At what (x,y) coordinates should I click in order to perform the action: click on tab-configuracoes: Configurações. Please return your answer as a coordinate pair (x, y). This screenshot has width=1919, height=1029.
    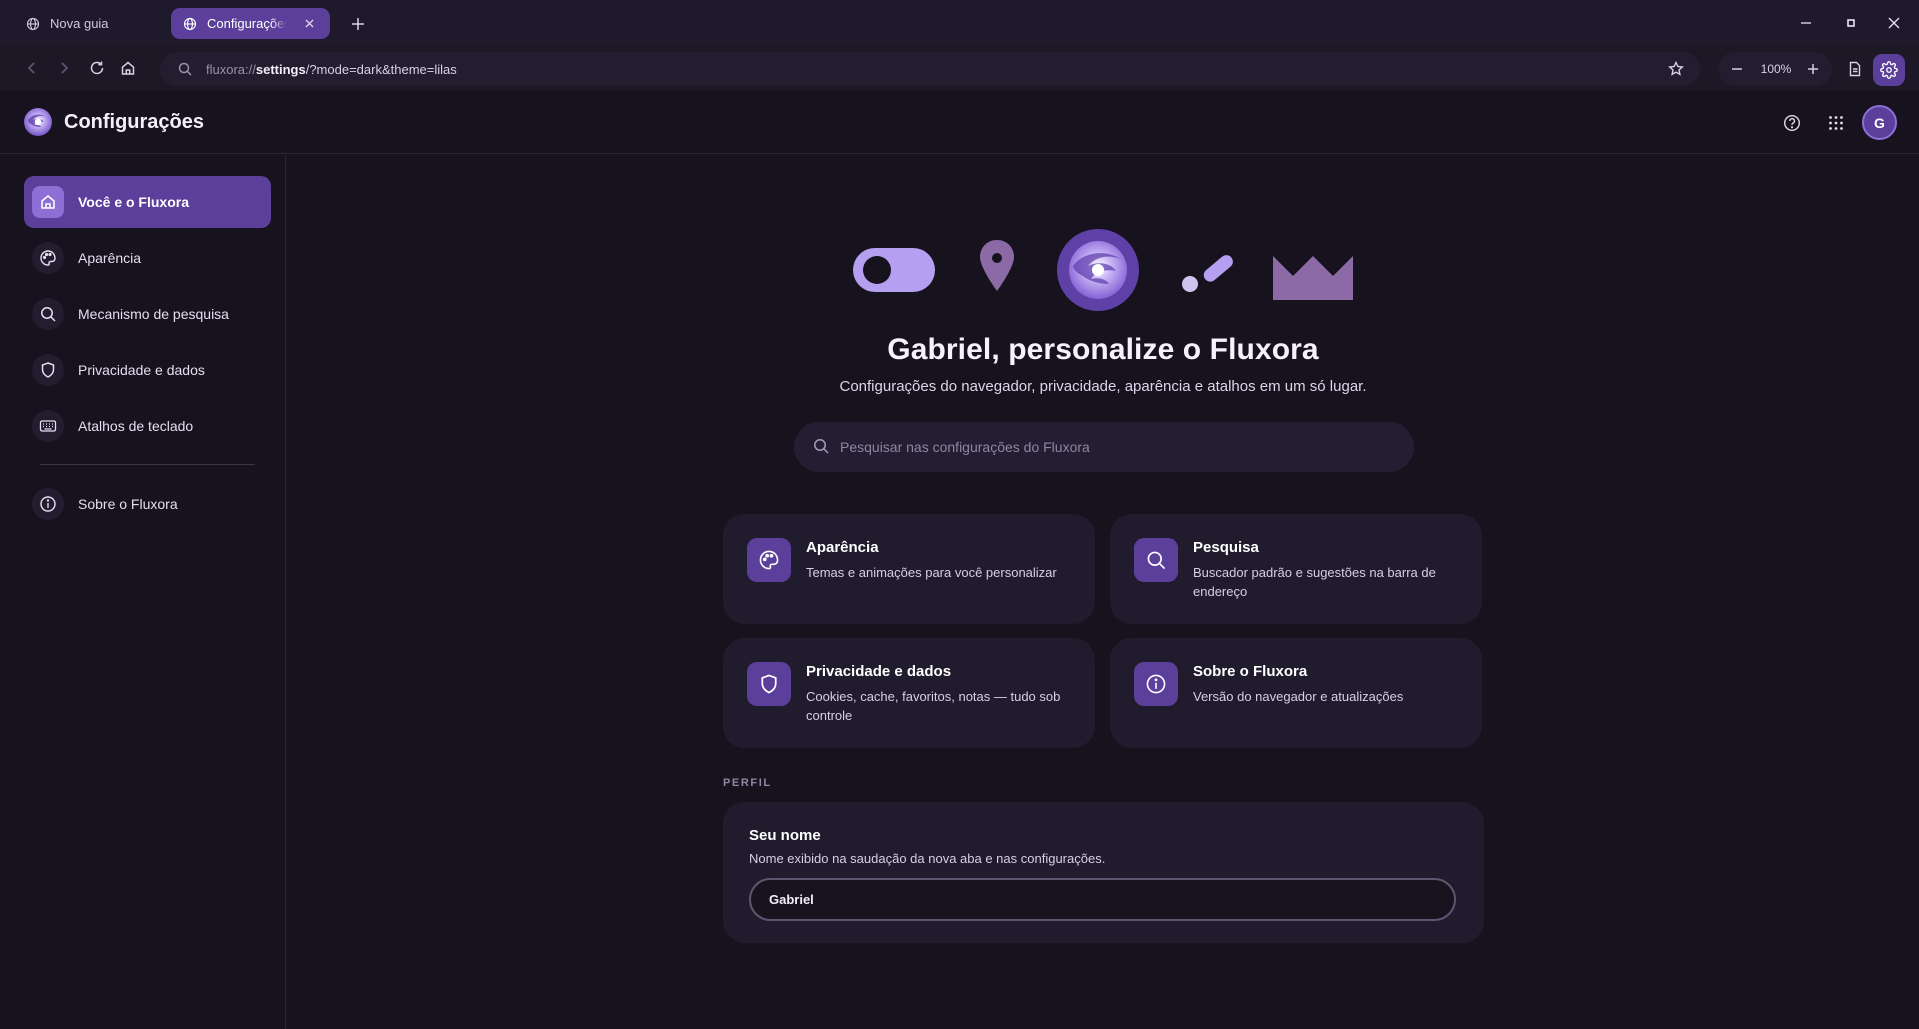
    Looking at the image, I should click on (250, 23).